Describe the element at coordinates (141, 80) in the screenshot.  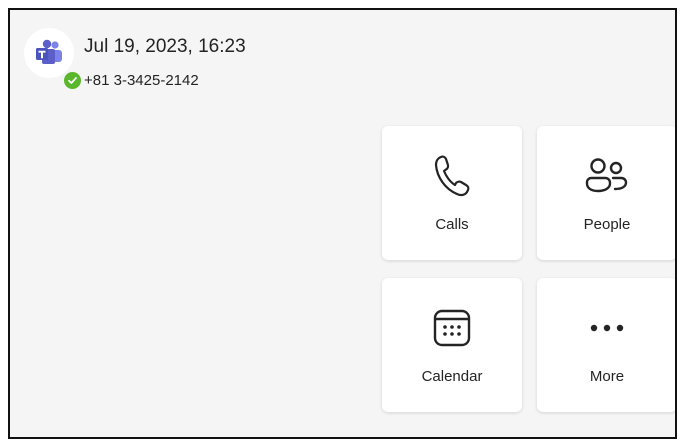
I see `phone-number: +81 3-3425-2142` at that location.